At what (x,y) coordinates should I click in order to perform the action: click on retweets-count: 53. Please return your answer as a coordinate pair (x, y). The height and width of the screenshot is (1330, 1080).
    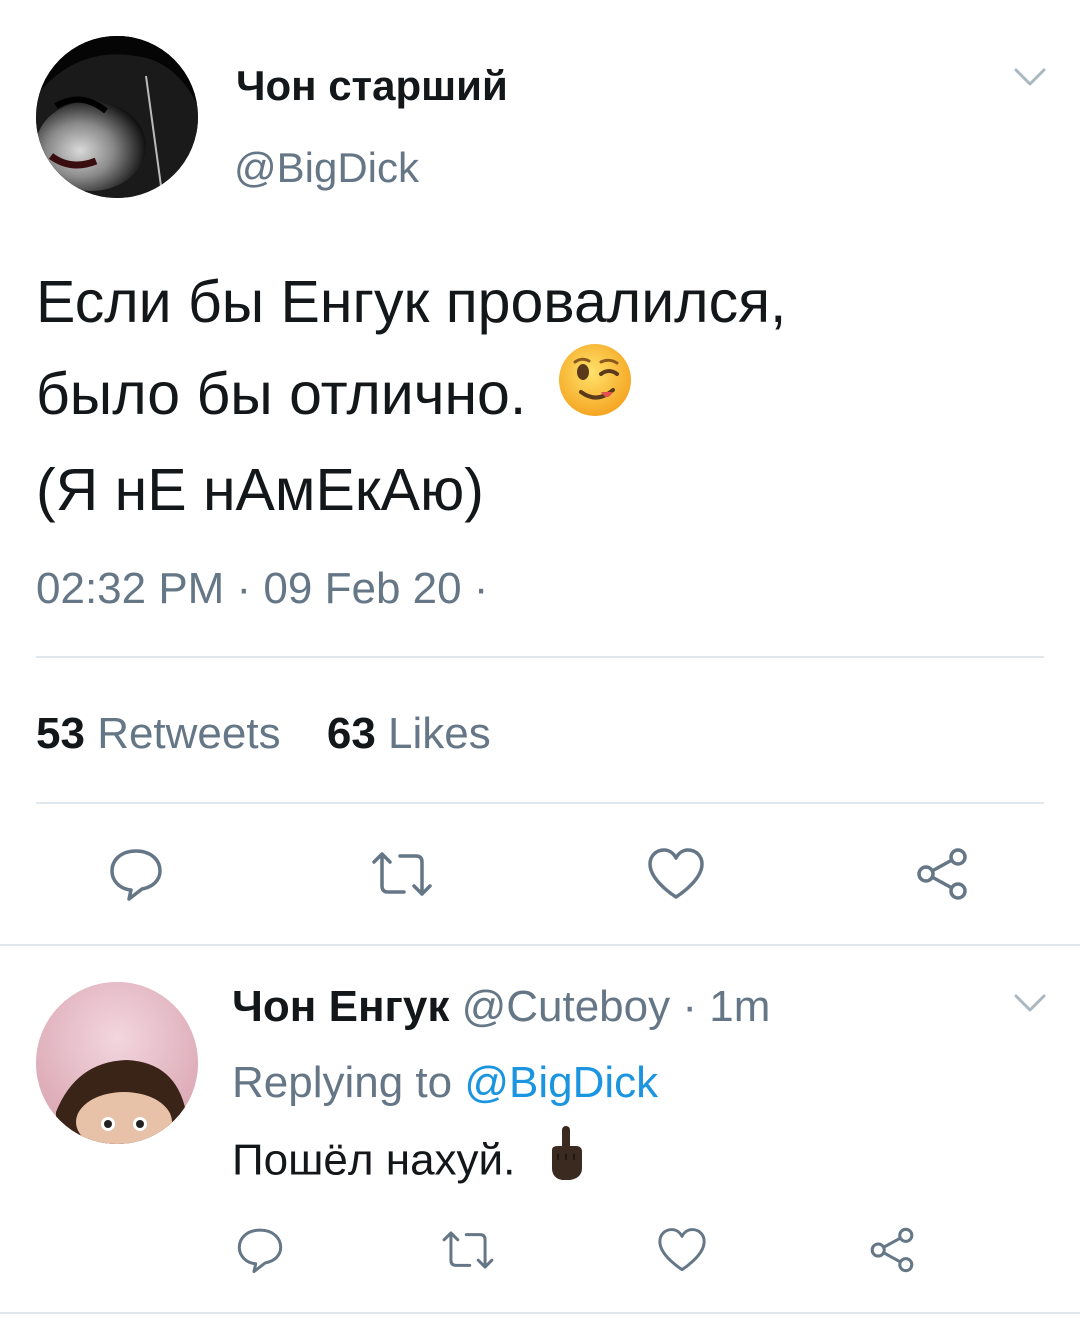
    Looking at the image, I should click on (60, 733).